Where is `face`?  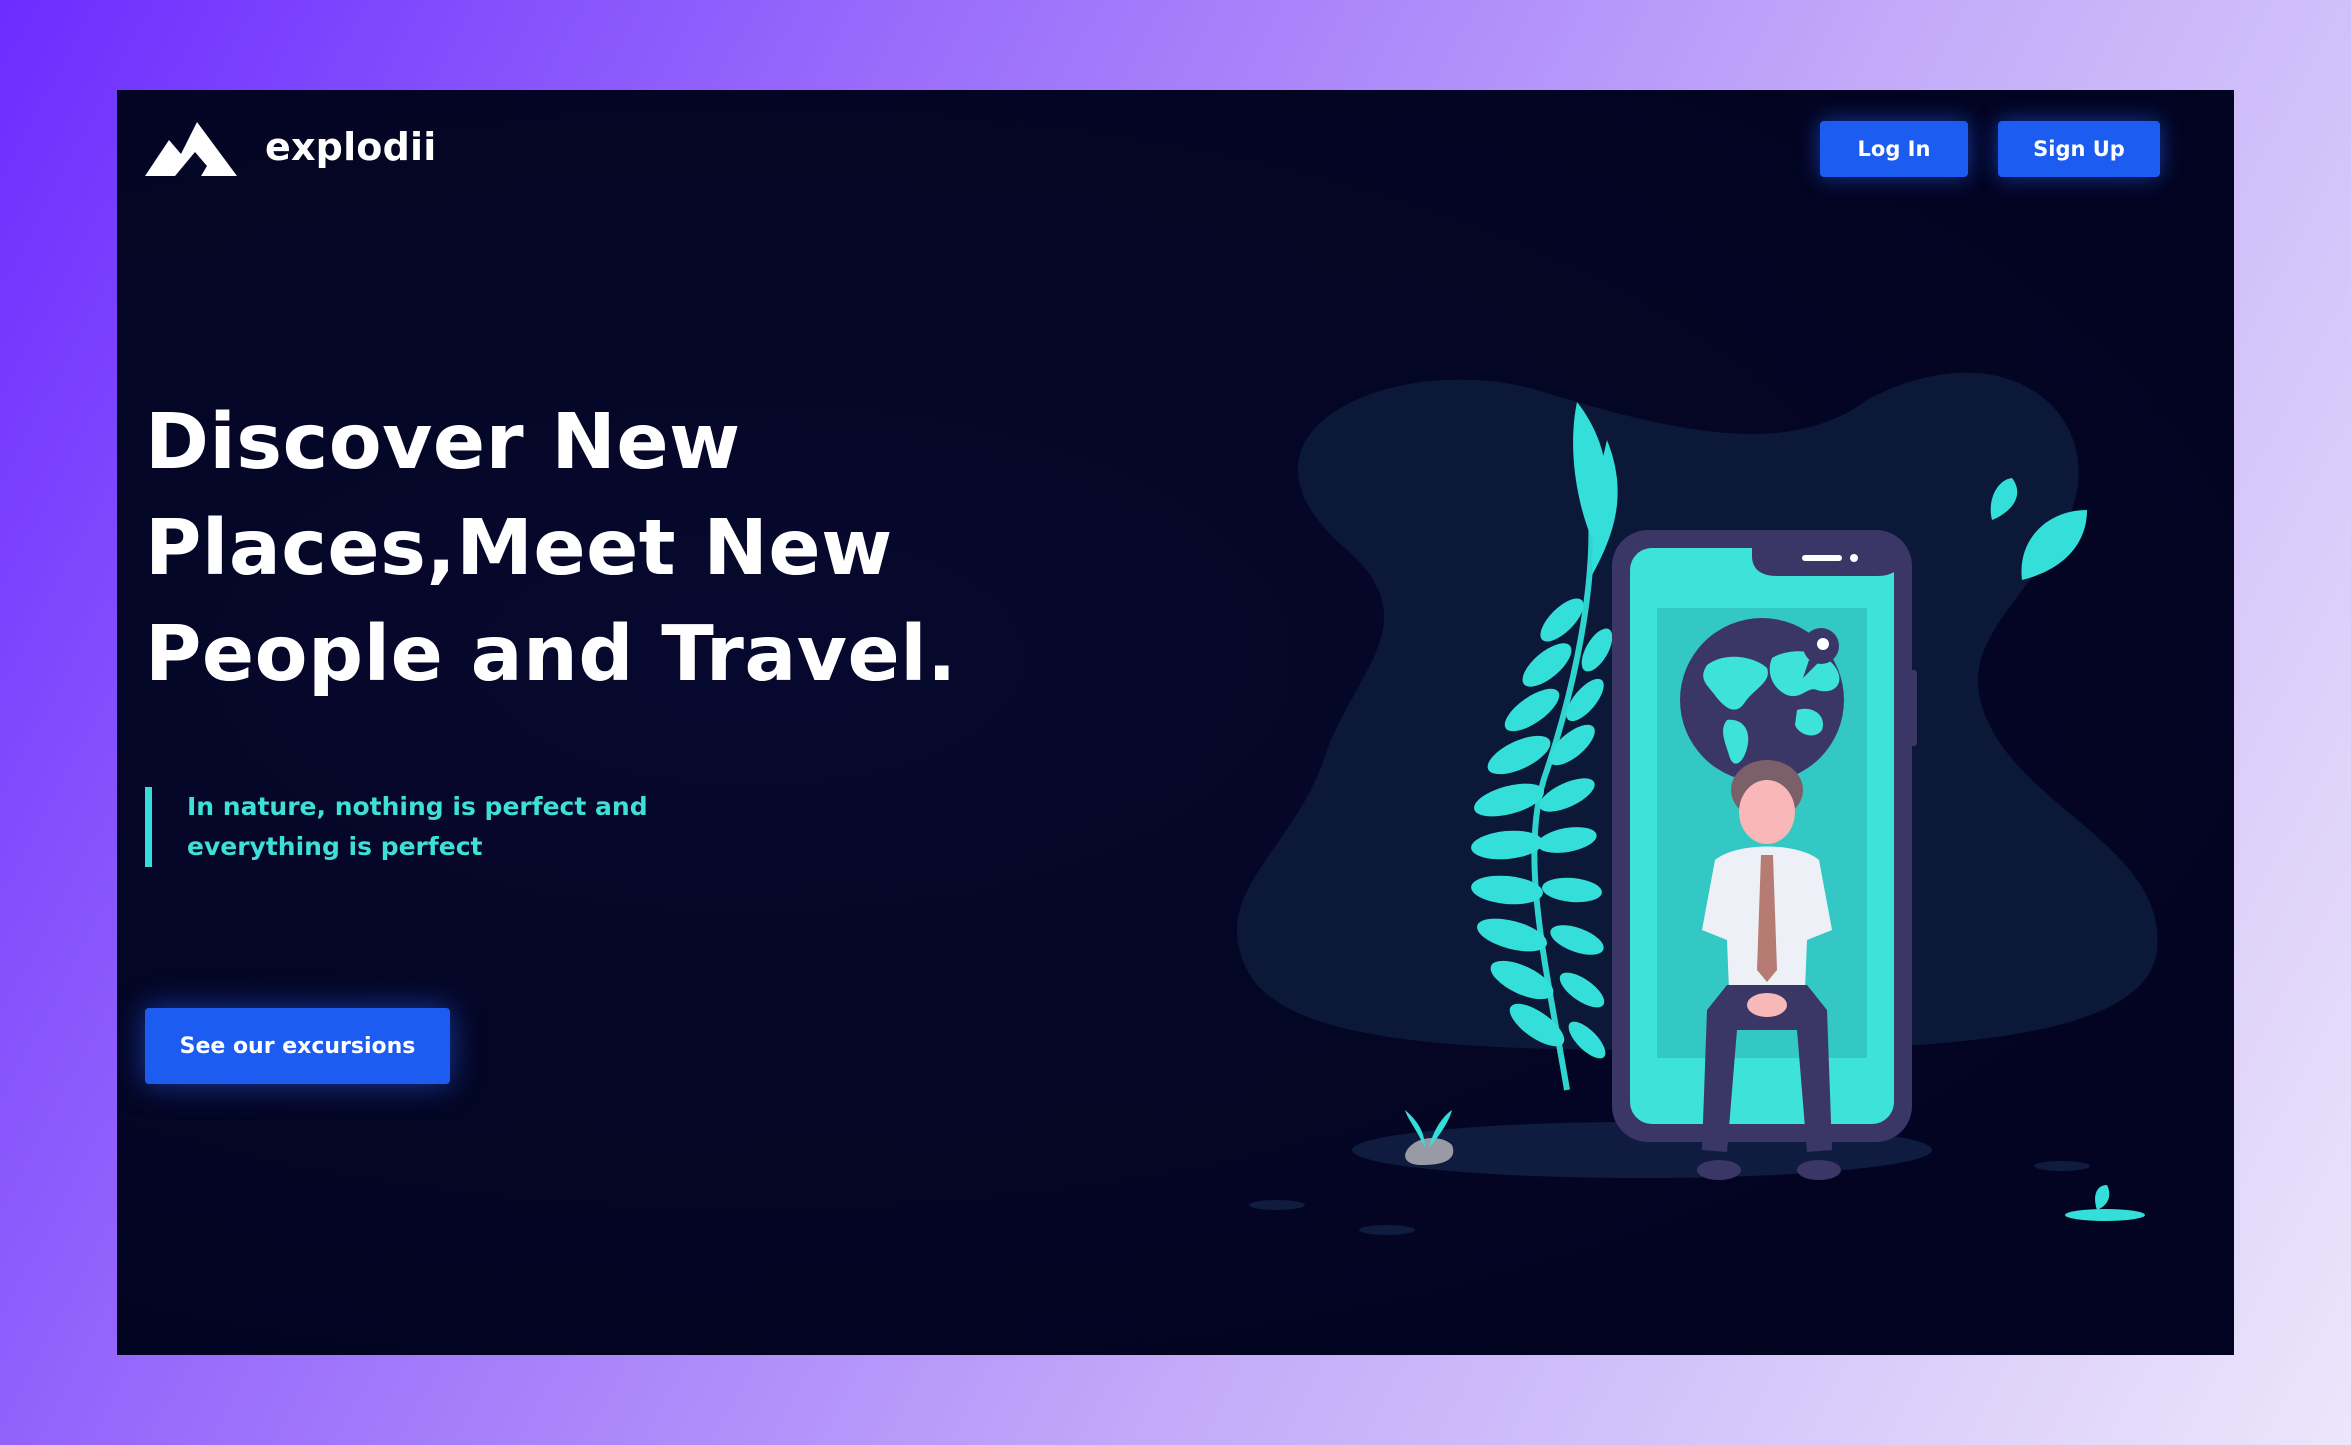
face is located at coordinates (1767, 812).